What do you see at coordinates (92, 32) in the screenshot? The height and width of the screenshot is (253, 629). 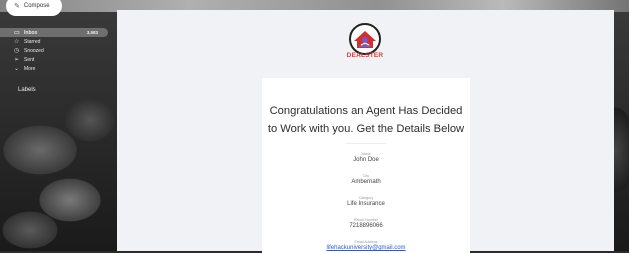 I see `unread-count: 3,583` at bounding box center [92, 32].